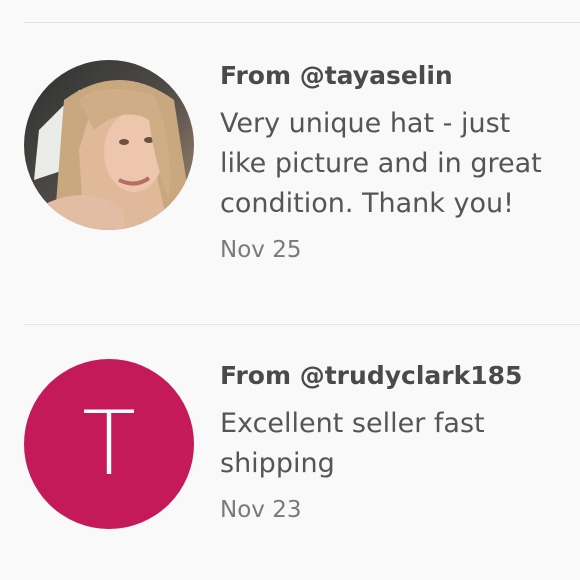 This screenshot has width=580, height=580. I want to click on review-divider, so click(302, 324).